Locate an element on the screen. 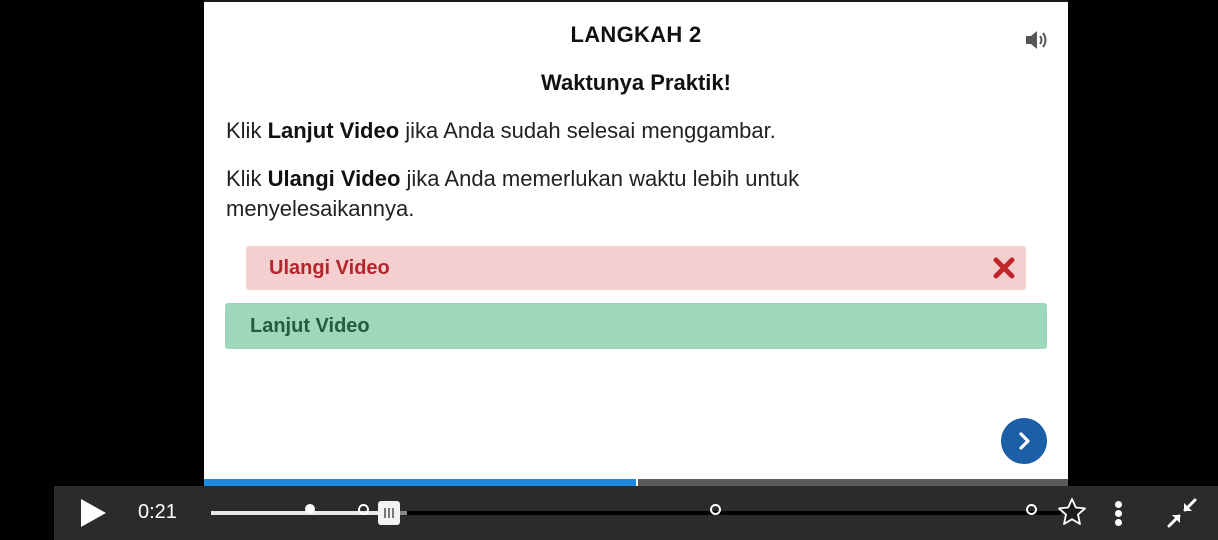 The width and height of the screenshot is (1218, 540). player-controls: 0:21 is located at coordinates (636, 513).